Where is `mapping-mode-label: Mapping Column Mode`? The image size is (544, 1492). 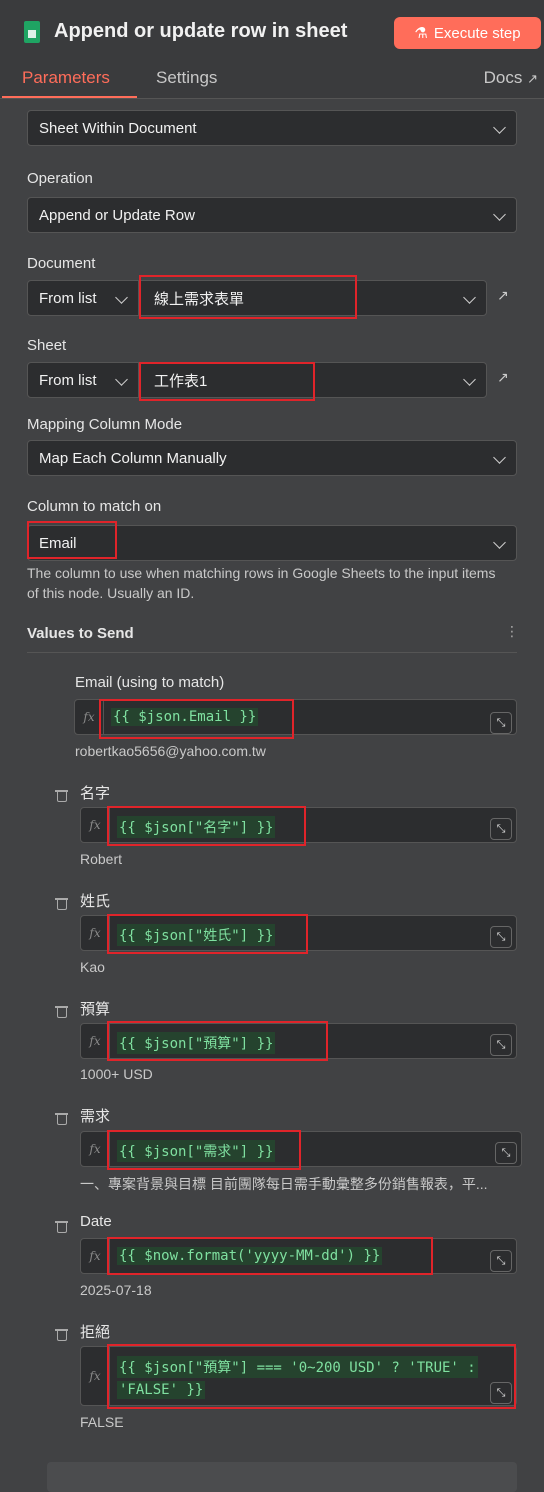
mapping-mode-label: Mapping Column Mode is located at coordinates (105, 424).